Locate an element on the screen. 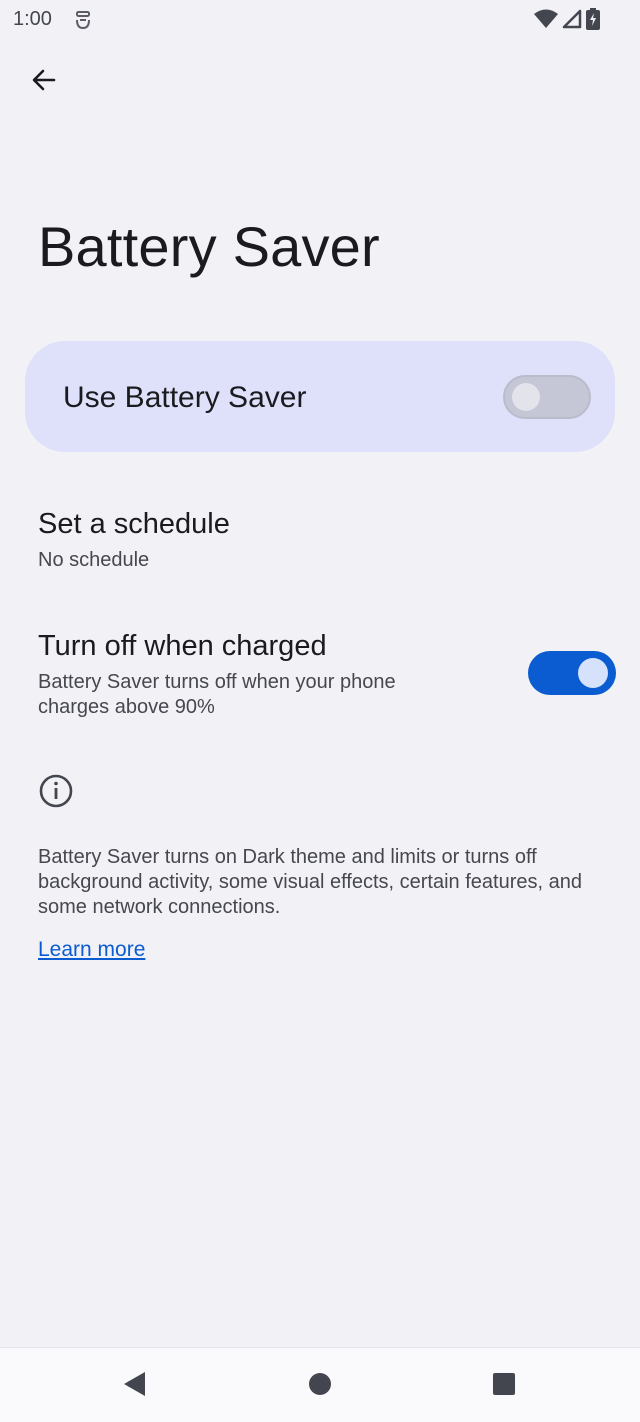  status-bar: 1:00 is located at coordinates (320, 20).